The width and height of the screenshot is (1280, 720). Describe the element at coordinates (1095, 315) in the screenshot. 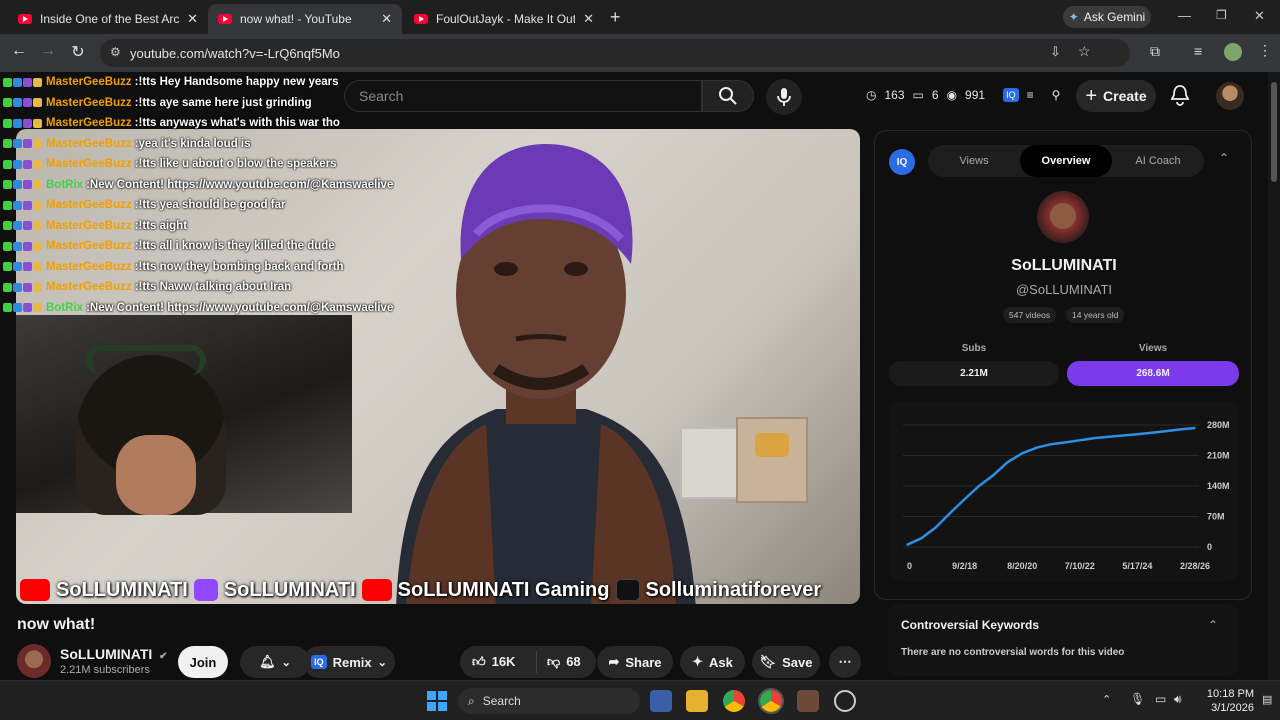

I see `channel-age-badge: 14 years old` at that location.